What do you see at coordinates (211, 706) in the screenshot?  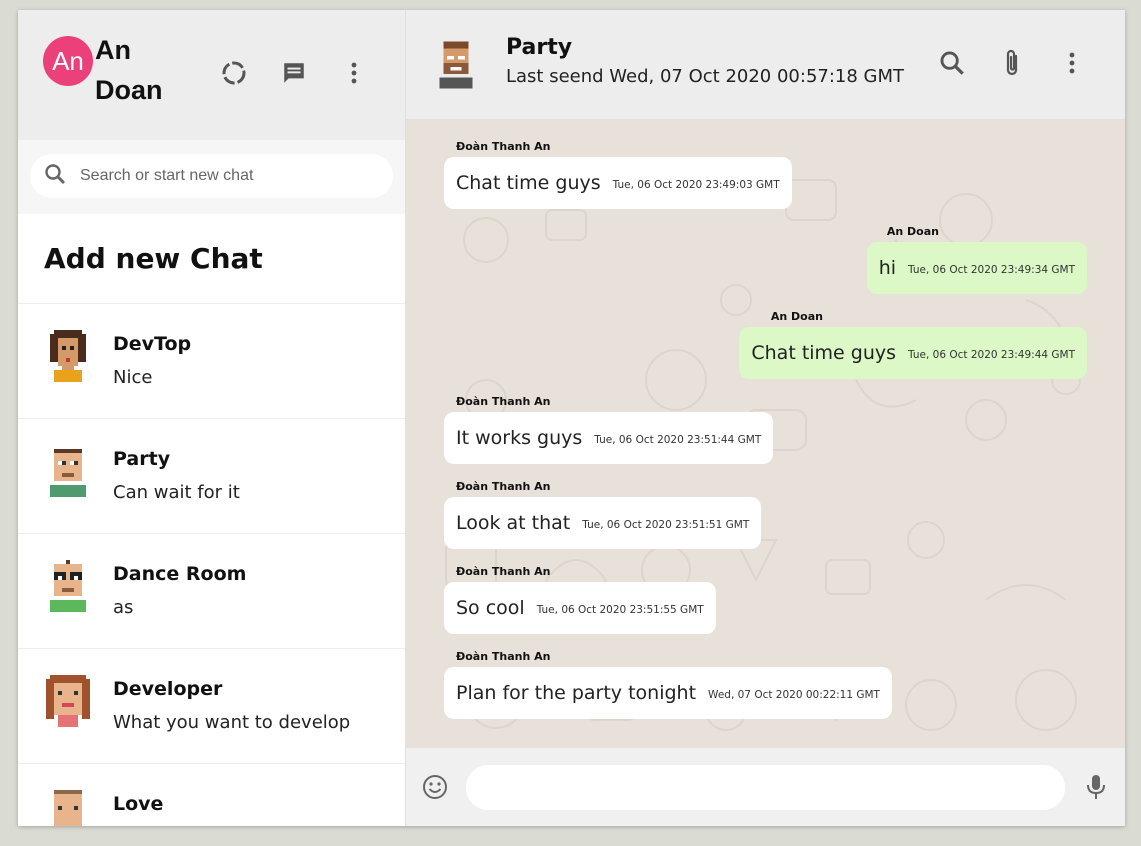 I see `chat-list-item: Developer What you want to develop` at bounding box center [211, 706].